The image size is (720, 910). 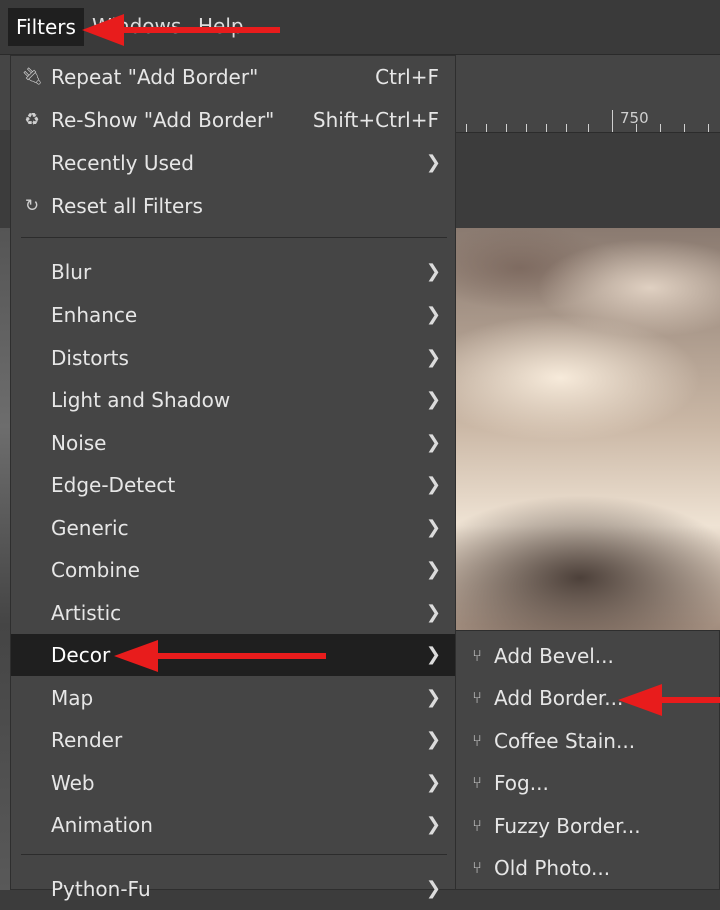 I want to click on menu-item-repeat: 🔌︎ Repeat "Add Border" Ctrl+F, so click(x=233, y=77).